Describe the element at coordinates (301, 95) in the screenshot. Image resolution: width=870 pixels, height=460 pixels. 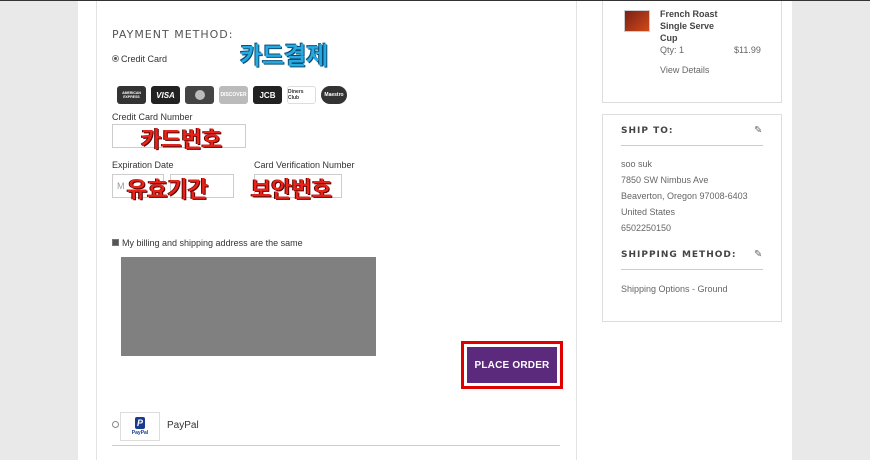
I see `diners-club-icon: Diners Club` at that location.